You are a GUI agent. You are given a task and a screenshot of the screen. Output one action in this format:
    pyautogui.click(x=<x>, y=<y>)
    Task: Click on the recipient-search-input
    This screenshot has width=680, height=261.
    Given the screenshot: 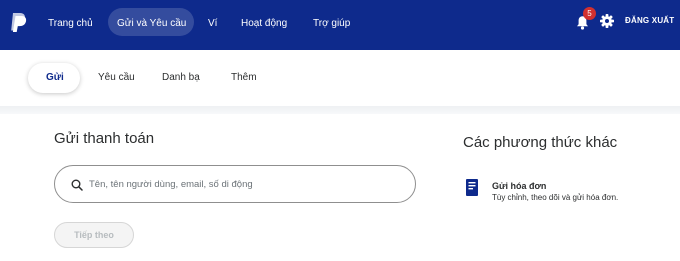 What is the action you would take?
    pyautogui.click(x=244, y=184)
    